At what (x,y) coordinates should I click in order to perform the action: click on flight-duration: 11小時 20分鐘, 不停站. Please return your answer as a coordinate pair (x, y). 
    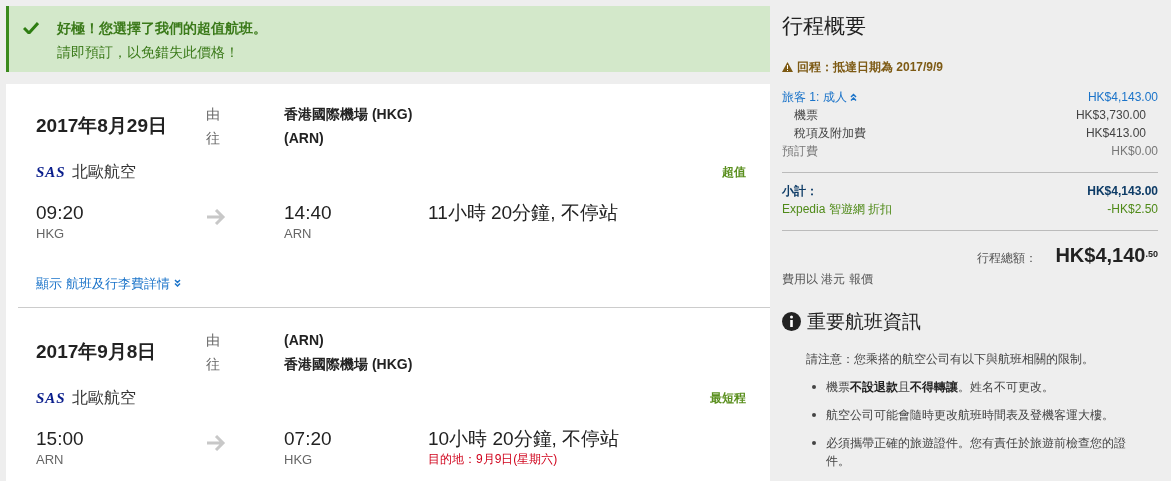
    Looking at the image, I should click on (523, 213).